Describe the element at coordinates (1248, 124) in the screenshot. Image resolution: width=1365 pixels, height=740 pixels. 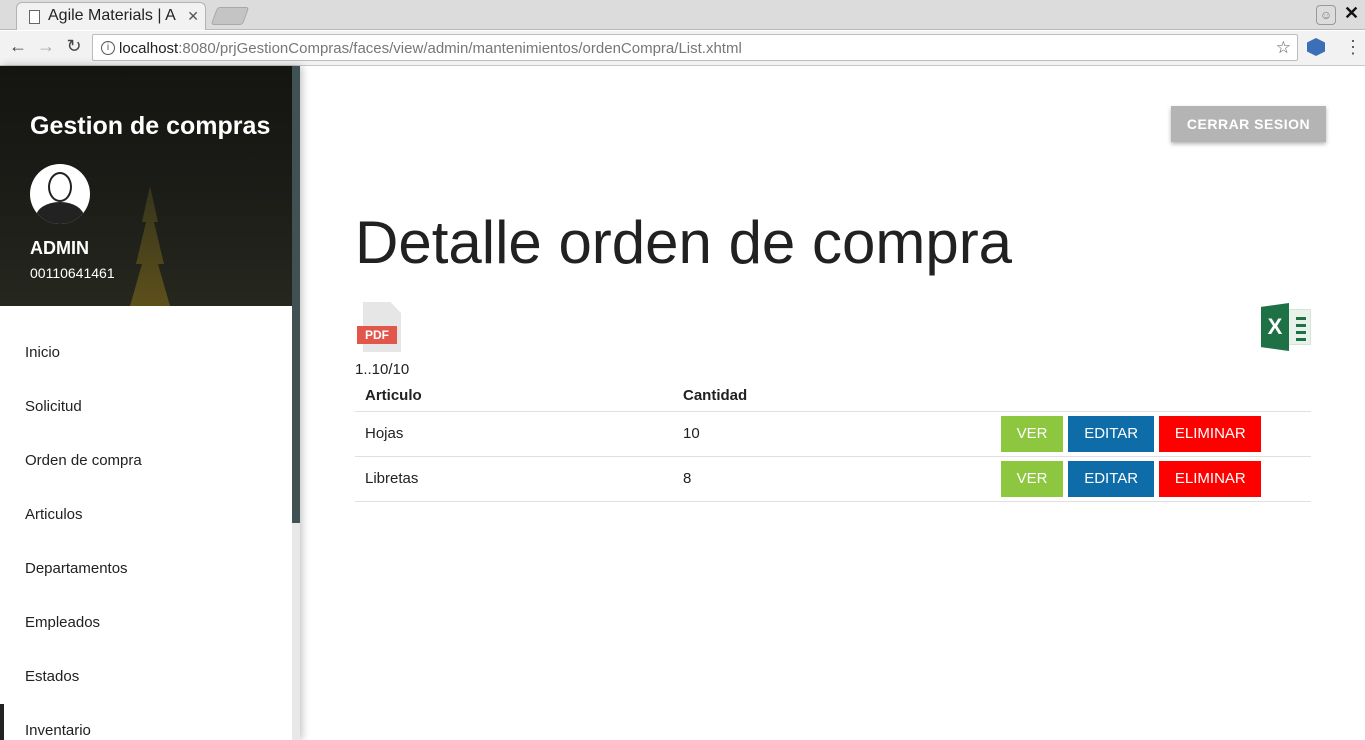
I see `logout-button: CERRAR SESION` at that location.